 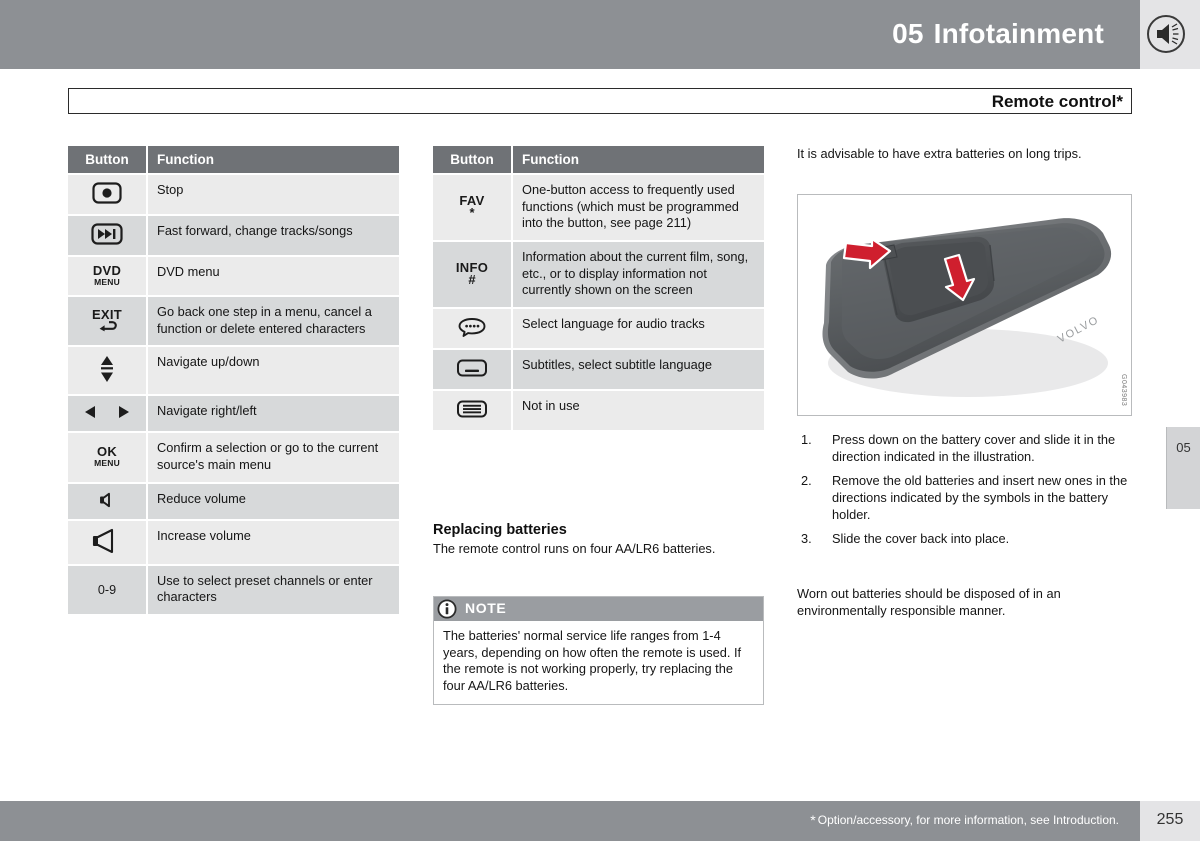 What do you see at coordinates (1170, 819) in the screenshot?
I see `page-number: 255` at bounding box center [1170, 819].